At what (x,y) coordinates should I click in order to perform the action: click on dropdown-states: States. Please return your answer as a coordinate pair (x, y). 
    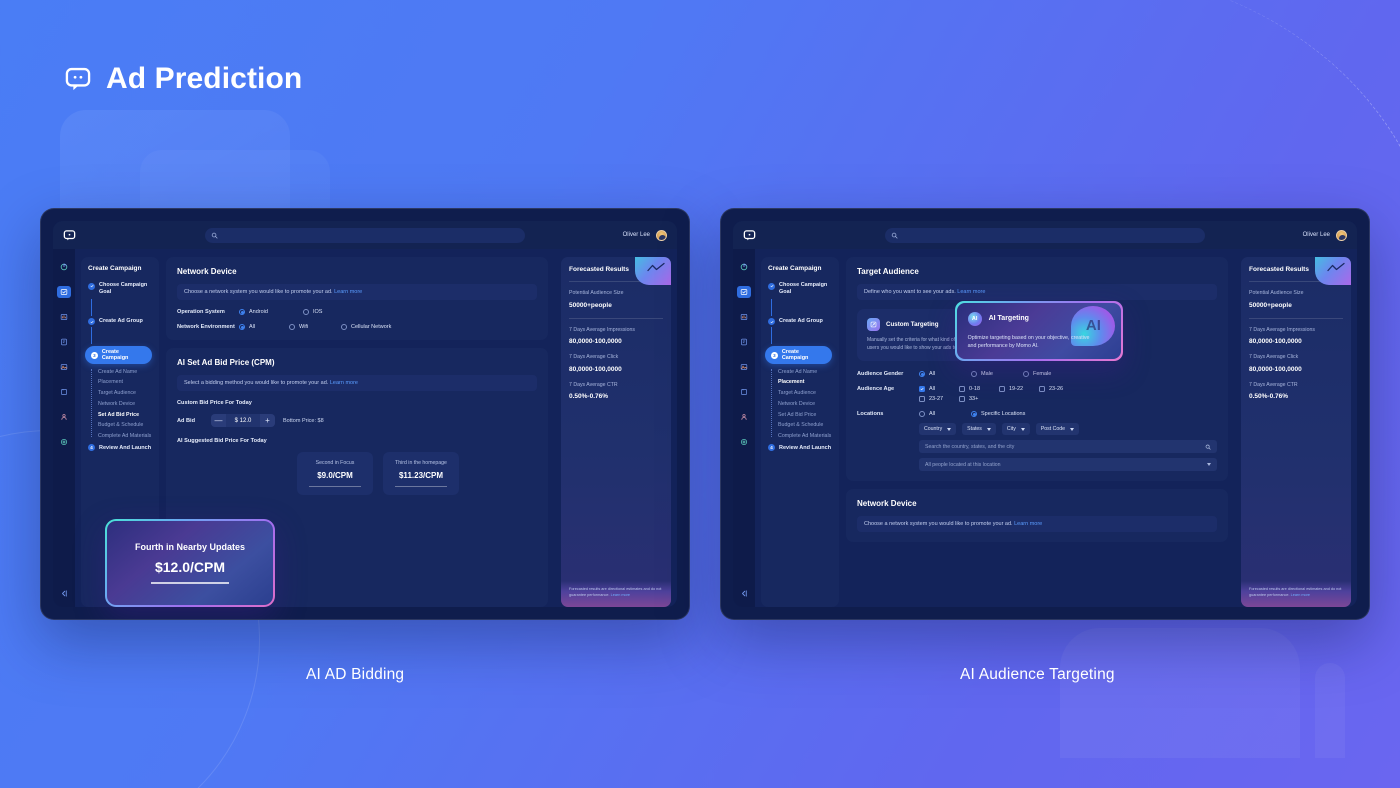
    Looking at the image, I should click on (979, 429).